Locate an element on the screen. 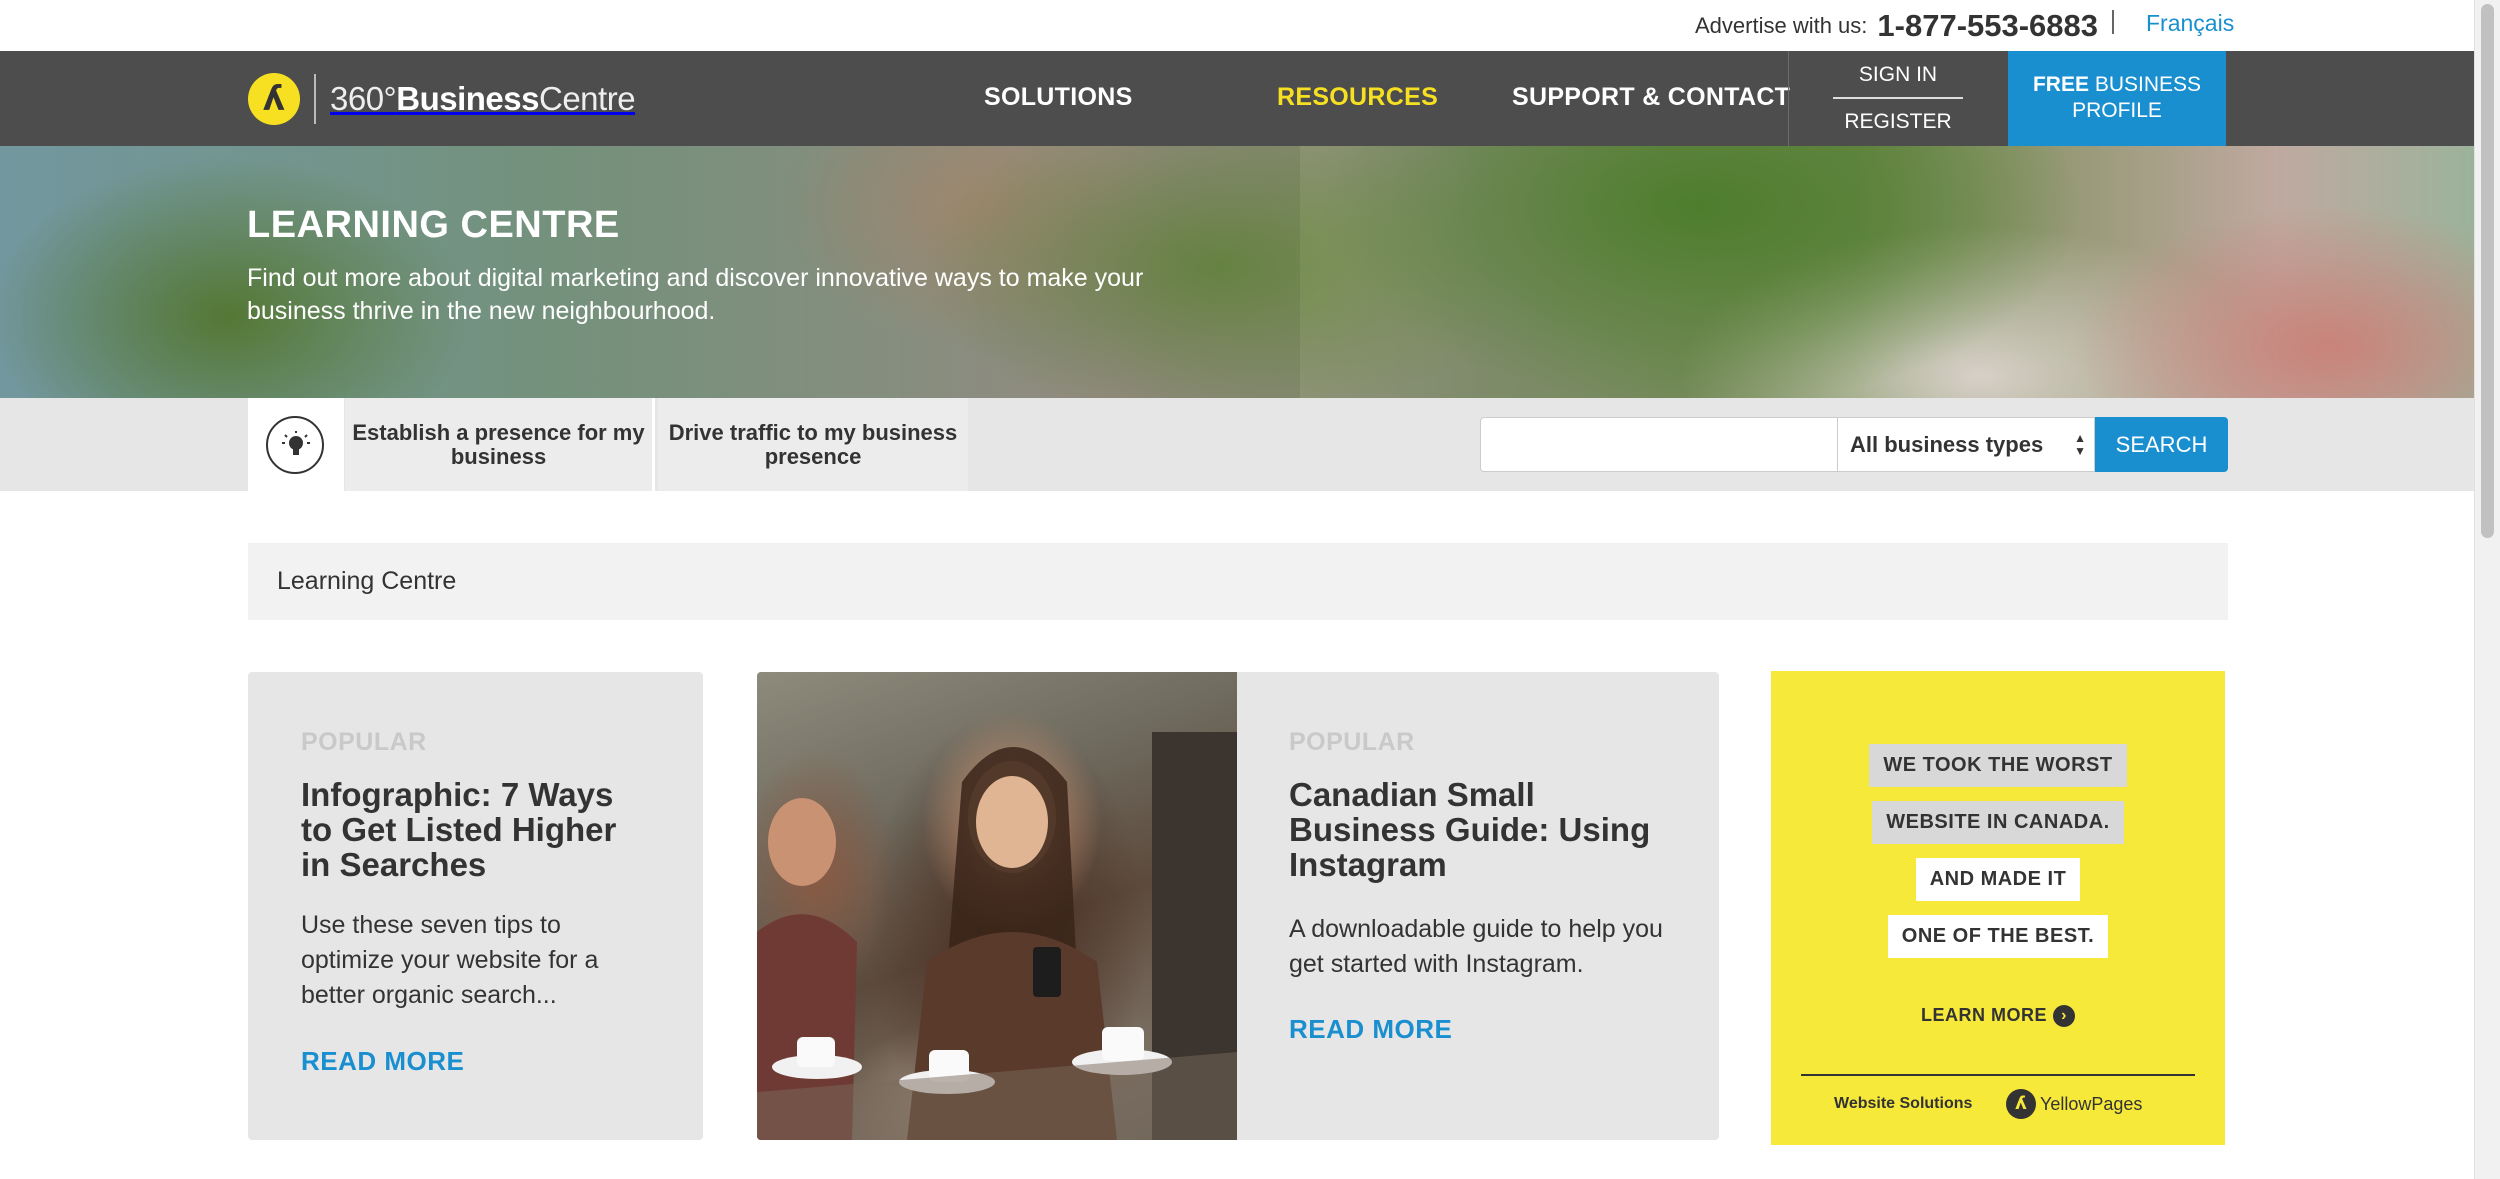 Image resolution: width=2500 pixels, height=1179 pixels. register-link: REGISTER is located at coordinates (1898, 122).